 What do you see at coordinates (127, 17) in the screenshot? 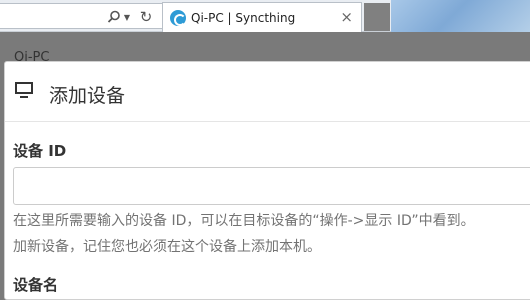
I see `chevron-down-icon: ▼` at bounding box center [127, 17].